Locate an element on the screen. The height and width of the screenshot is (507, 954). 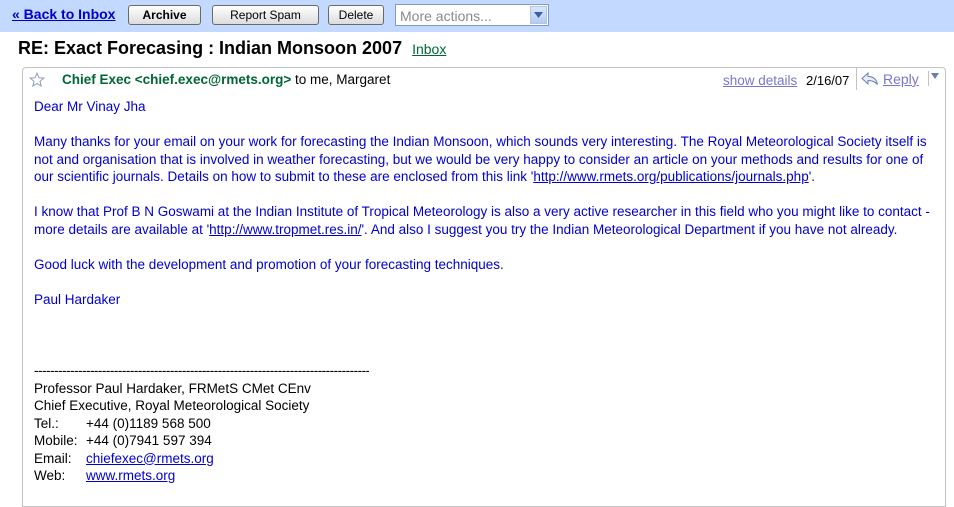
delete-button: Delete is located at coordinates (356, 15).